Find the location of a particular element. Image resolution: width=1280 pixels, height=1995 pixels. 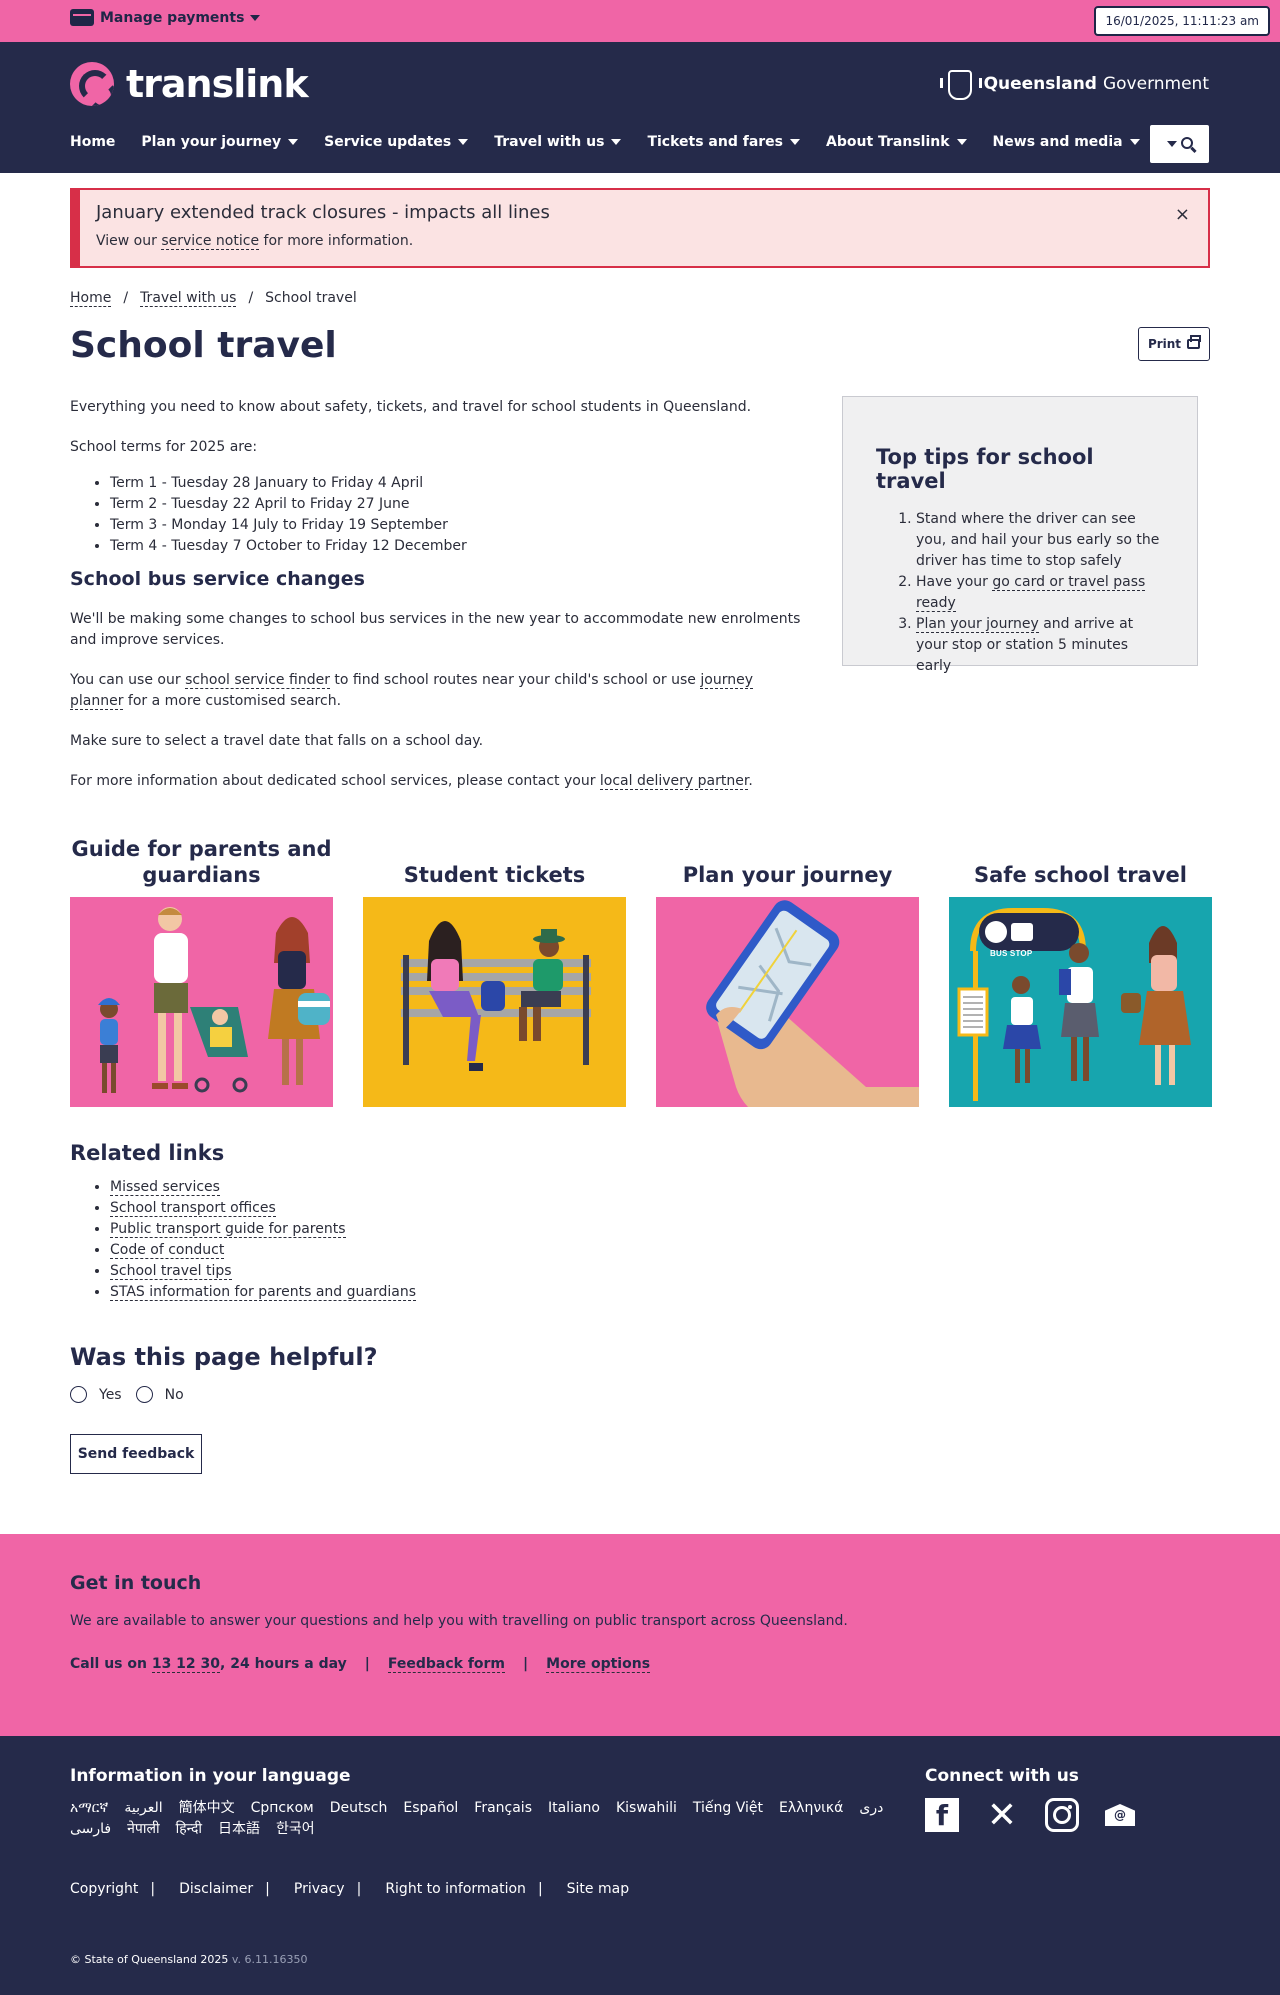

nav-home: Home is located at coordinates (92, 142).